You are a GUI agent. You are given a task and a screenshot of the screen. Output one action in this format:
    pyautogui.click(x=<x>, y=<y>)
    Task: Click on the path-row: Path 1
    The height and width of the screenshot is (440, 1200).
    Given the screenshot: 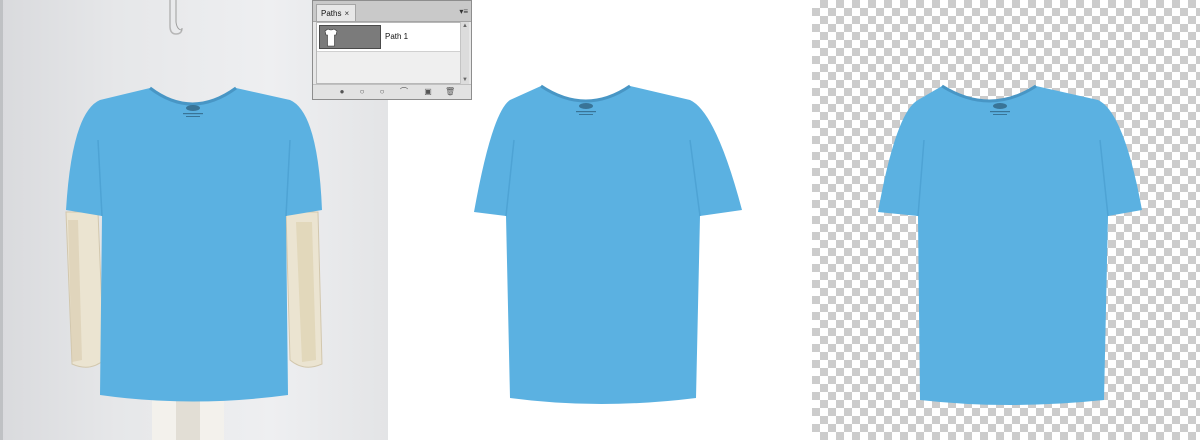 What is the action you would take?
    pyautogui.click(x=388, y=37)
    